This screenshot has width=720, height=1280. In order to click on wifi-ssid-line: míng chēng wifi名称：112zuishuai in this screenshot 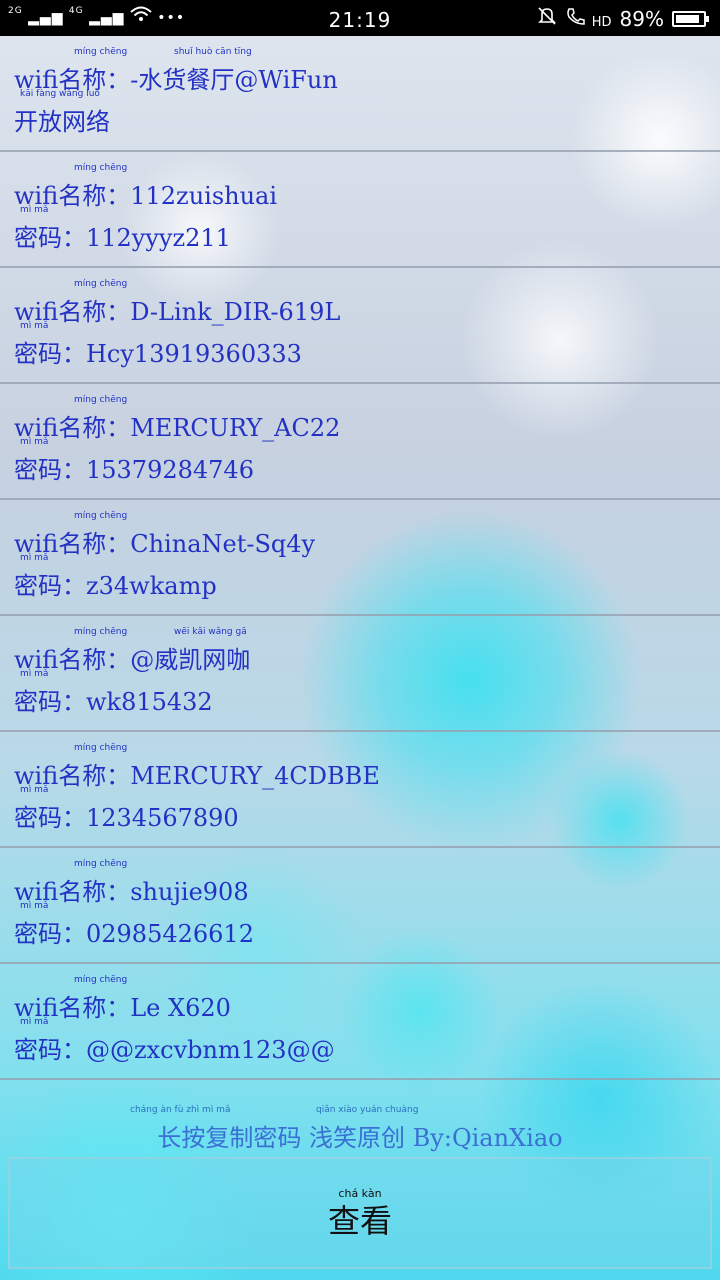, I will do `click(146, 187)`.